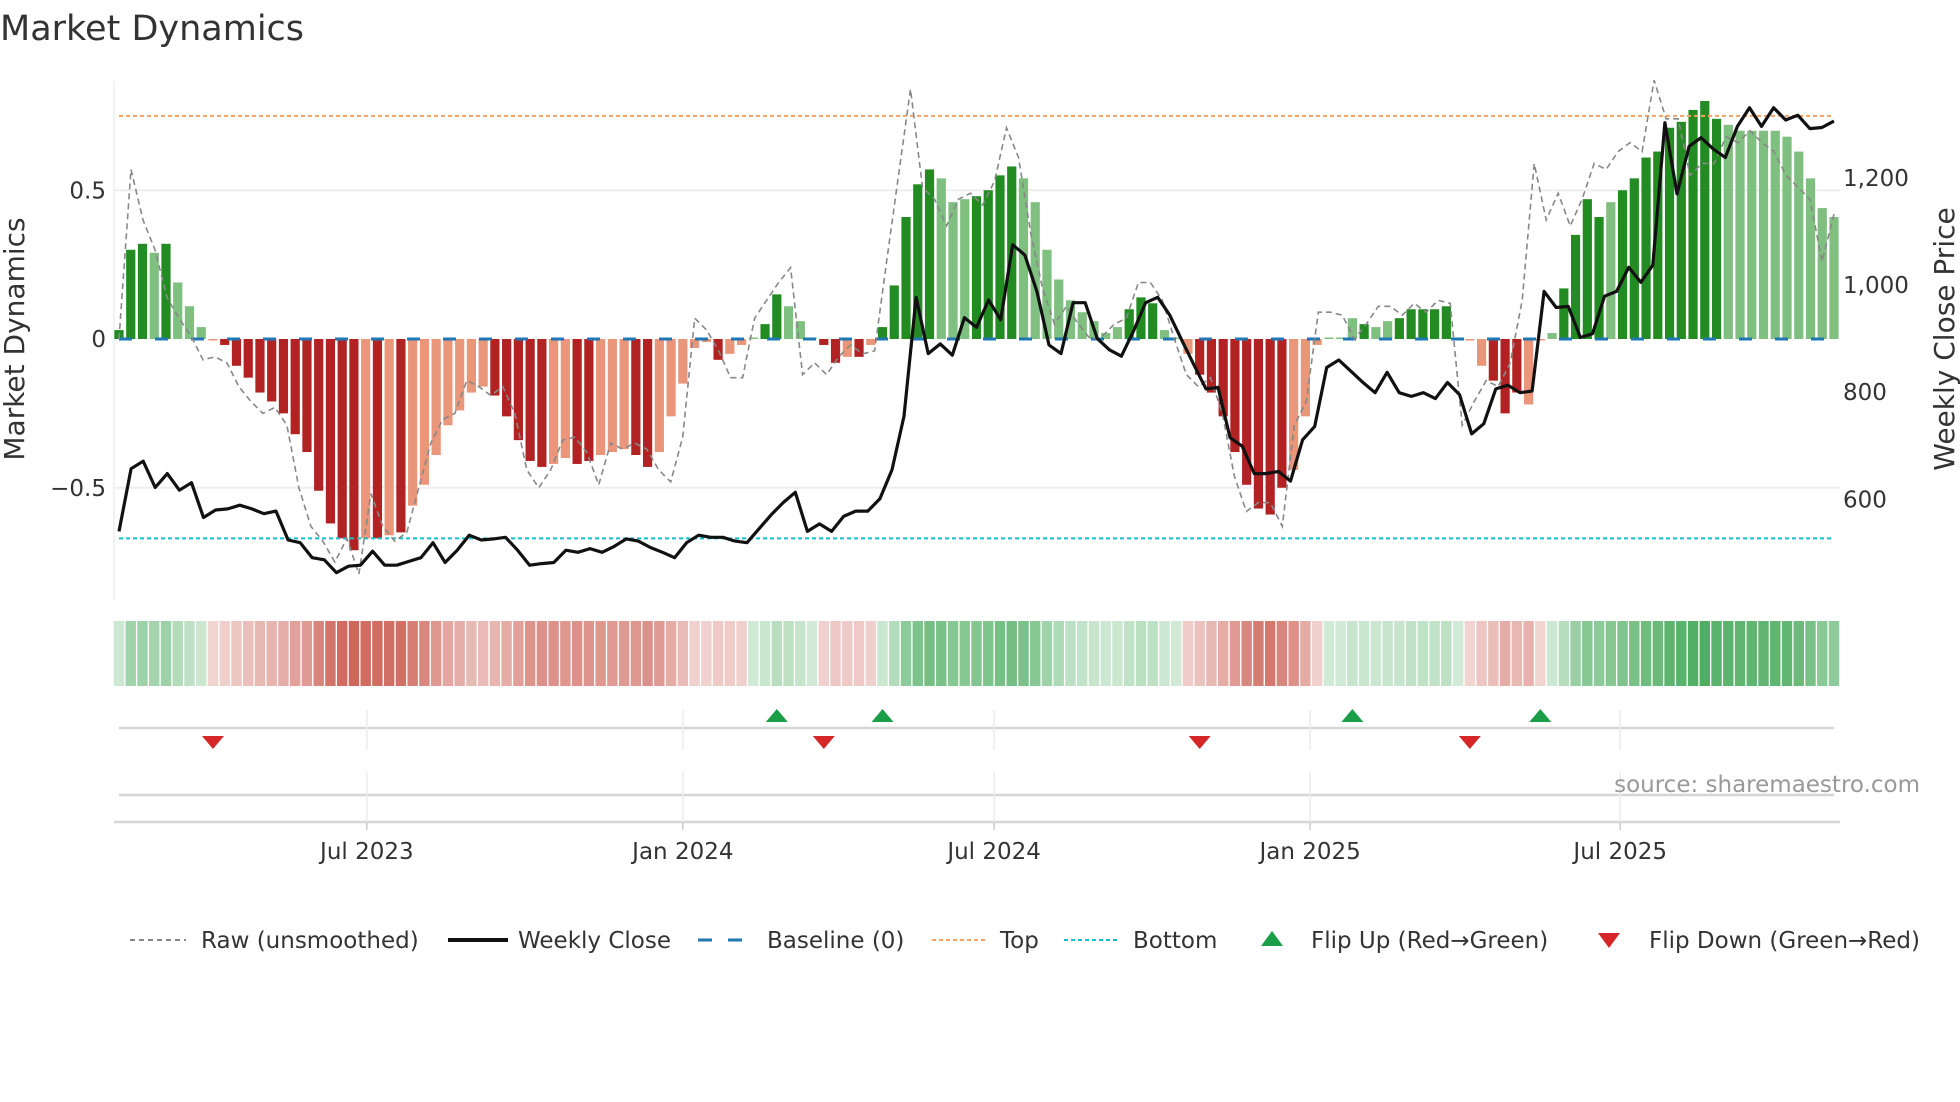 This screenshot has height=1102, width=1960. What do you see at coordinates (985, 941) in the screenshot?
I see `legend-item-top: Top` at bounding box center [985, 941].